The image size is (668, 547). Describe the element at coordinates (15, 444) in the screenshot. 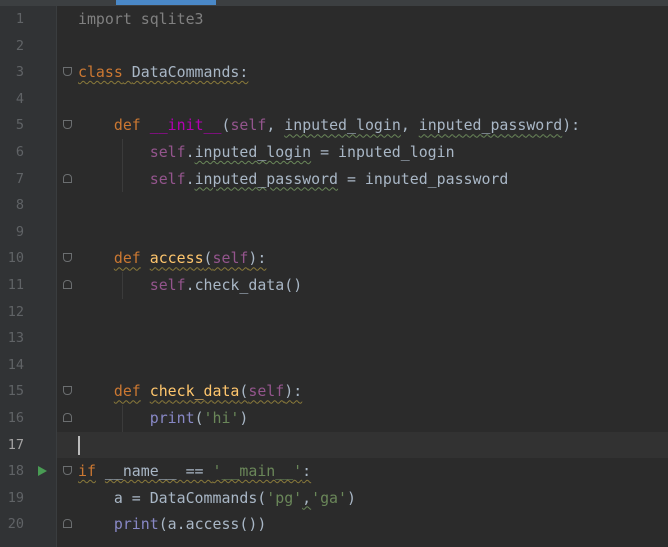

I see `line-number: 17` at that location.